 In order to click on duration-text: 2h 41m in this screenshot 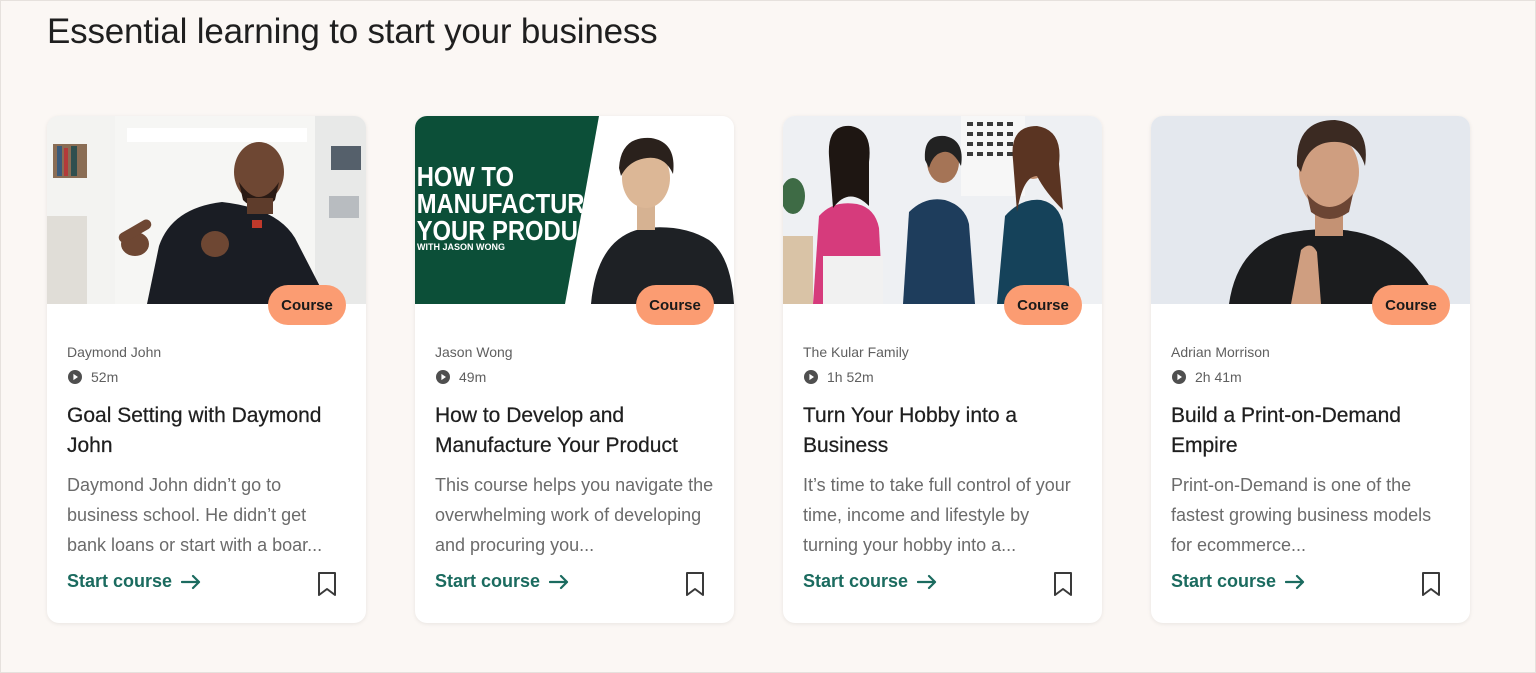, I will do `click(1218, 377)`.